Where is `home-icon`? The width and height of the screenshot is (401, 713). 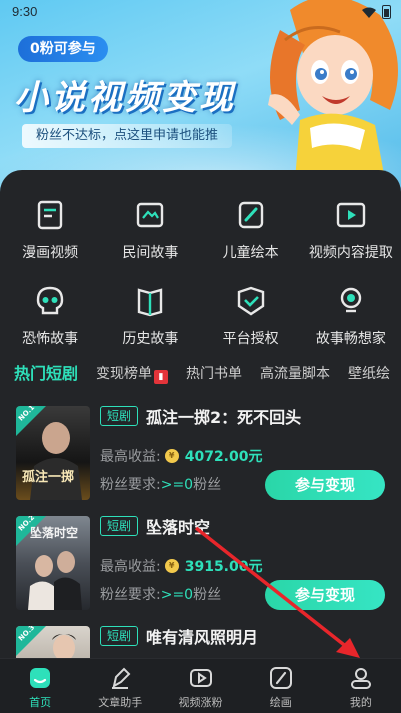
home-icon is located at coordinates (40, 678).